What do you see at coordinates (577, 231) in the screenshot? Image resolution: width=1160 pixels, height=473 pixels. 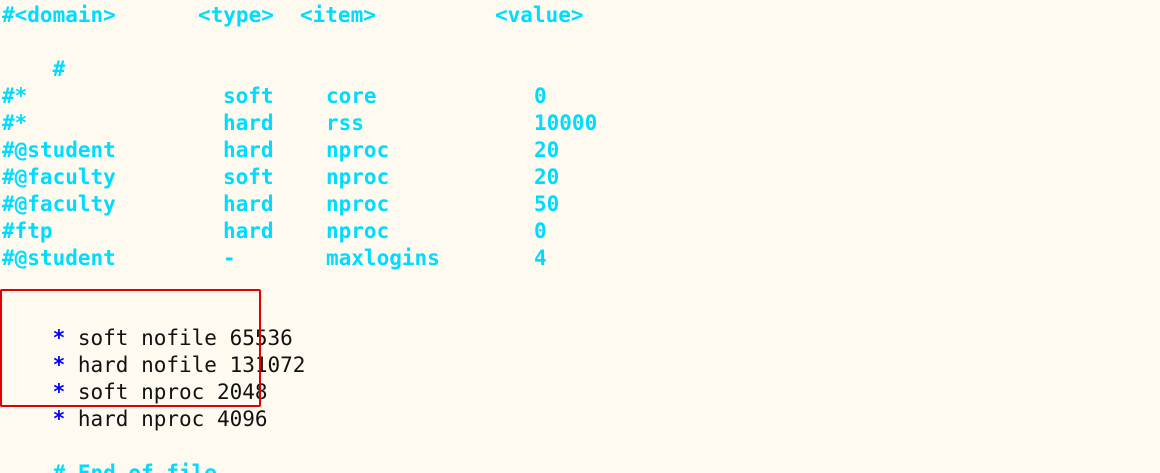 I see `comment-row: #ftp hard nproc 0` at bounding box center [577, 231].